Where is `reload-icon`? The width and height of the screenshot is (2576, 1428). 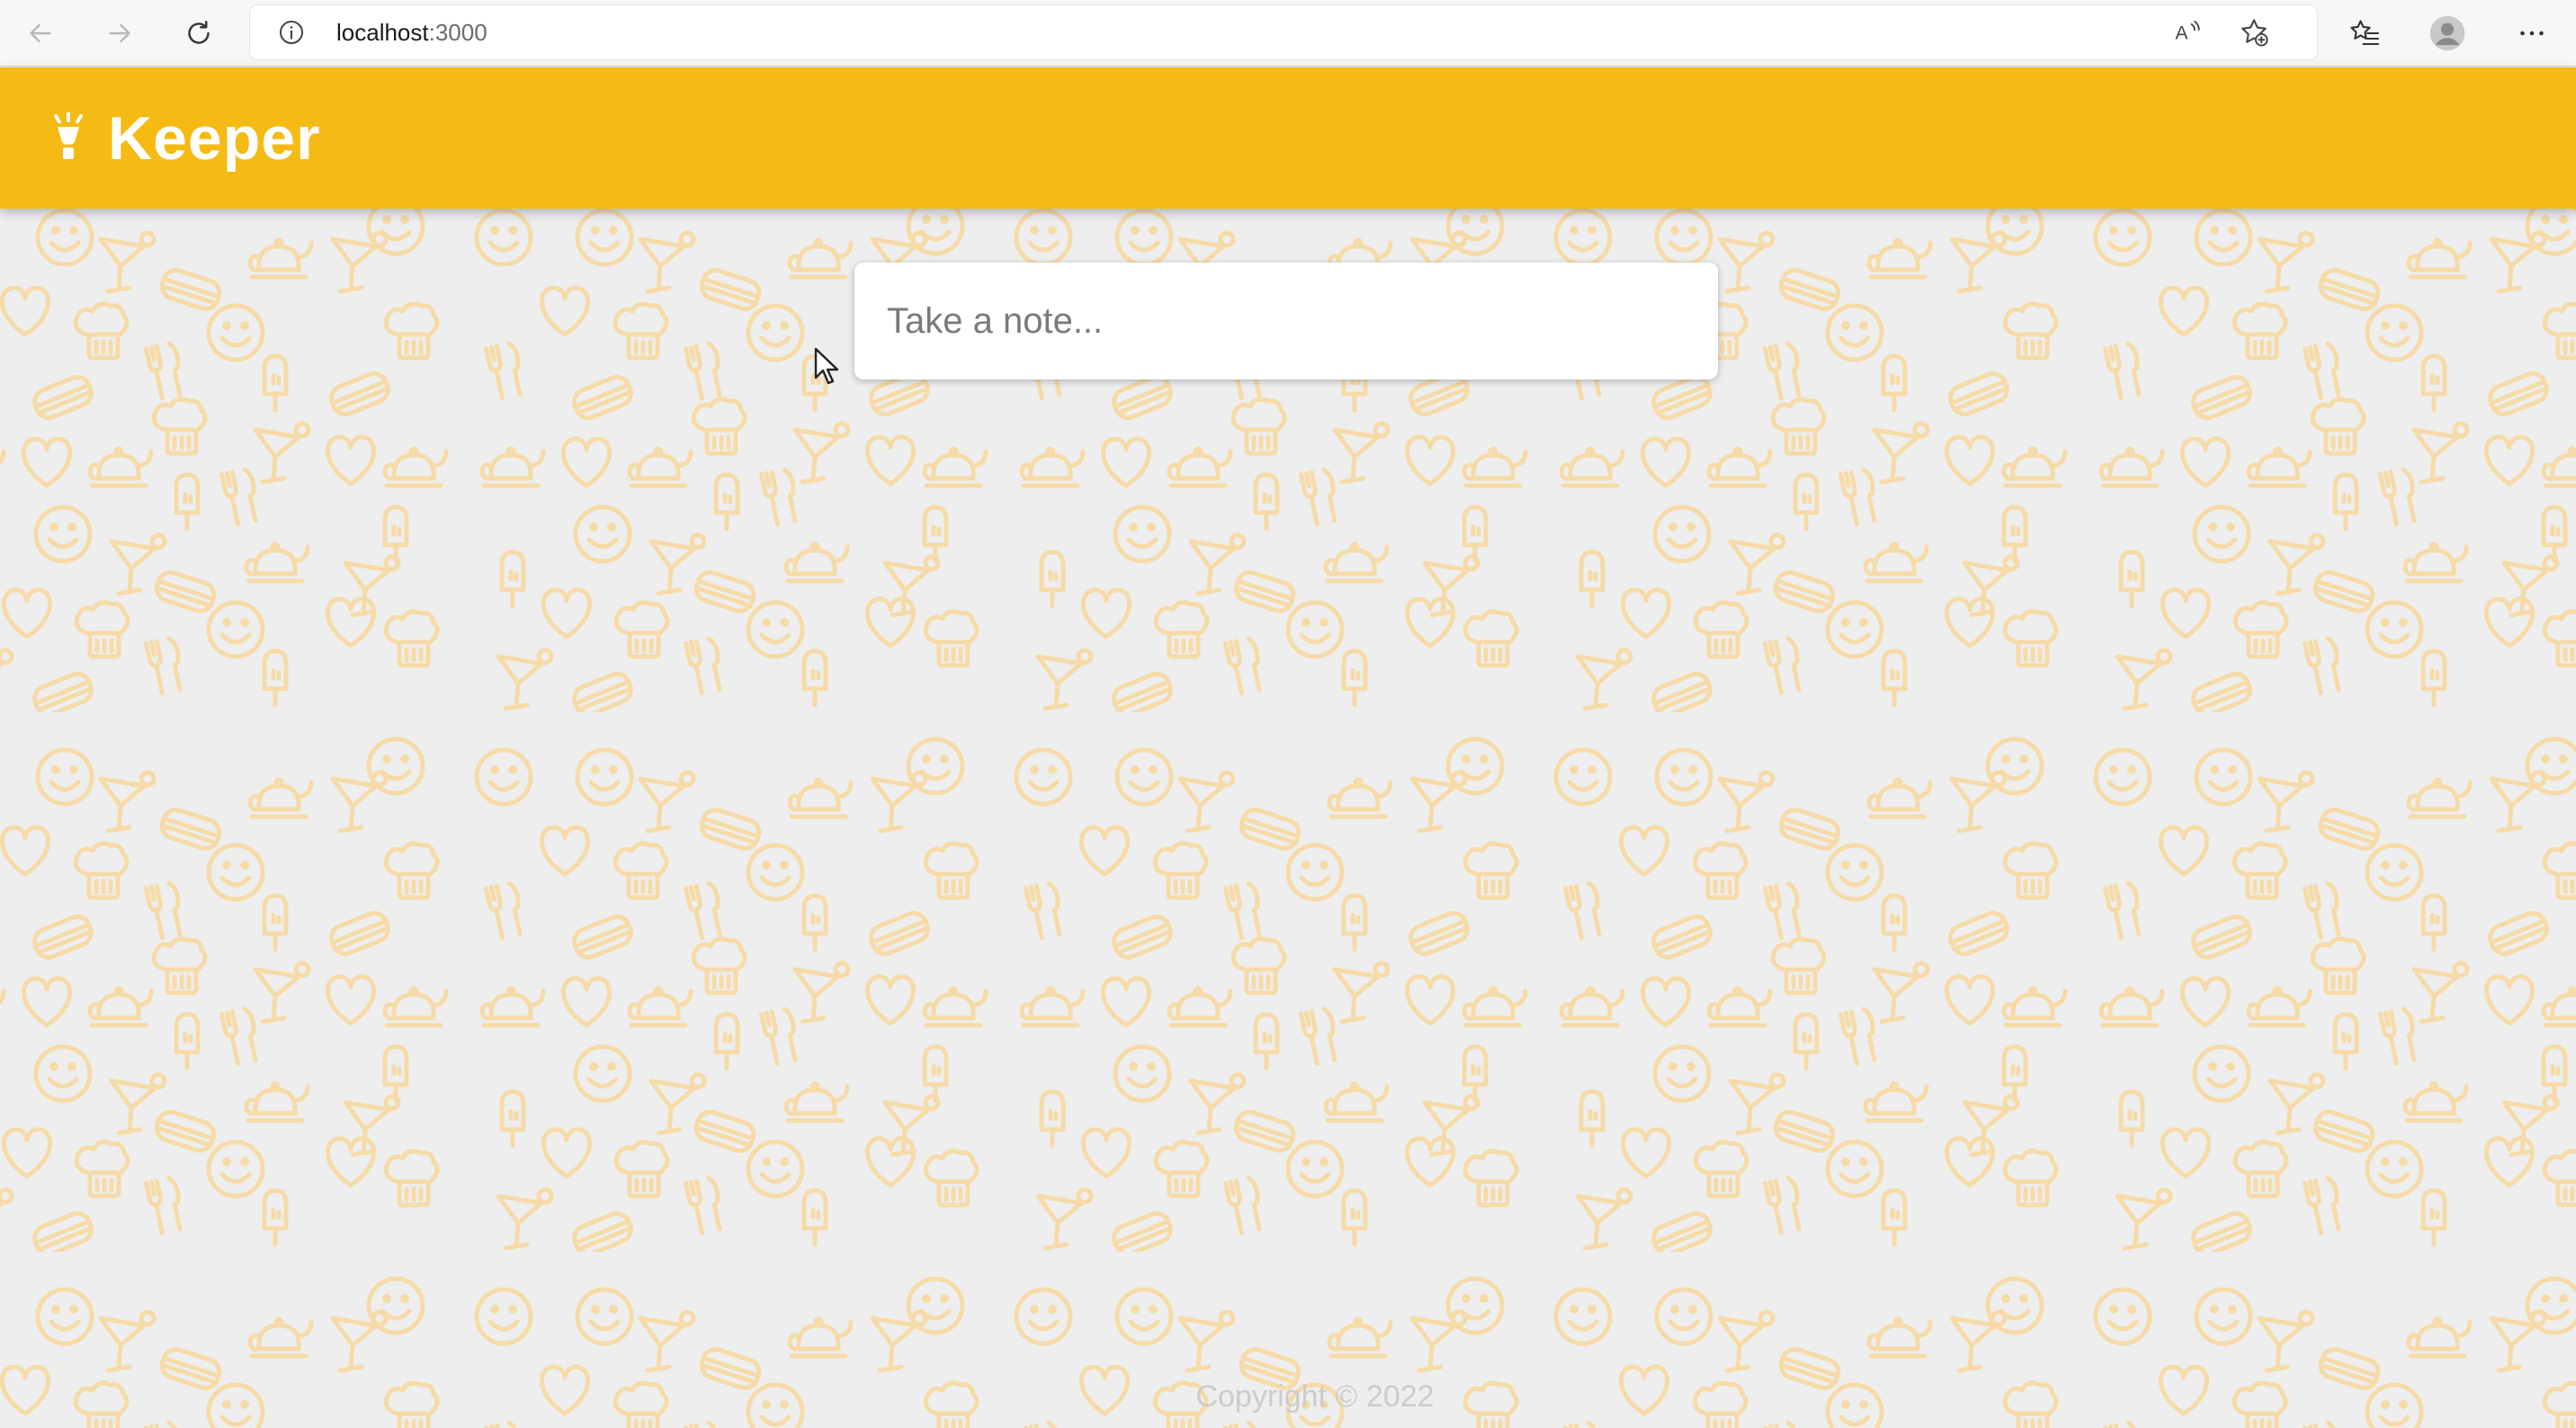
reload-icon is located at coordinates (199, 32).